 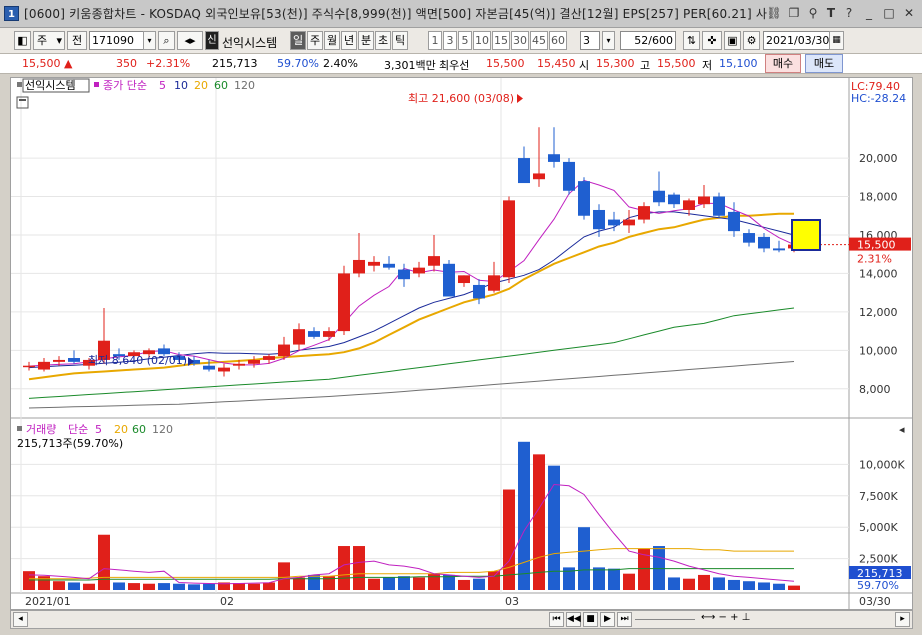 What do you see at coordinates (909, 13) in the screenshot?
I see `close-icon: ✕` at bounding box center [909, 13].